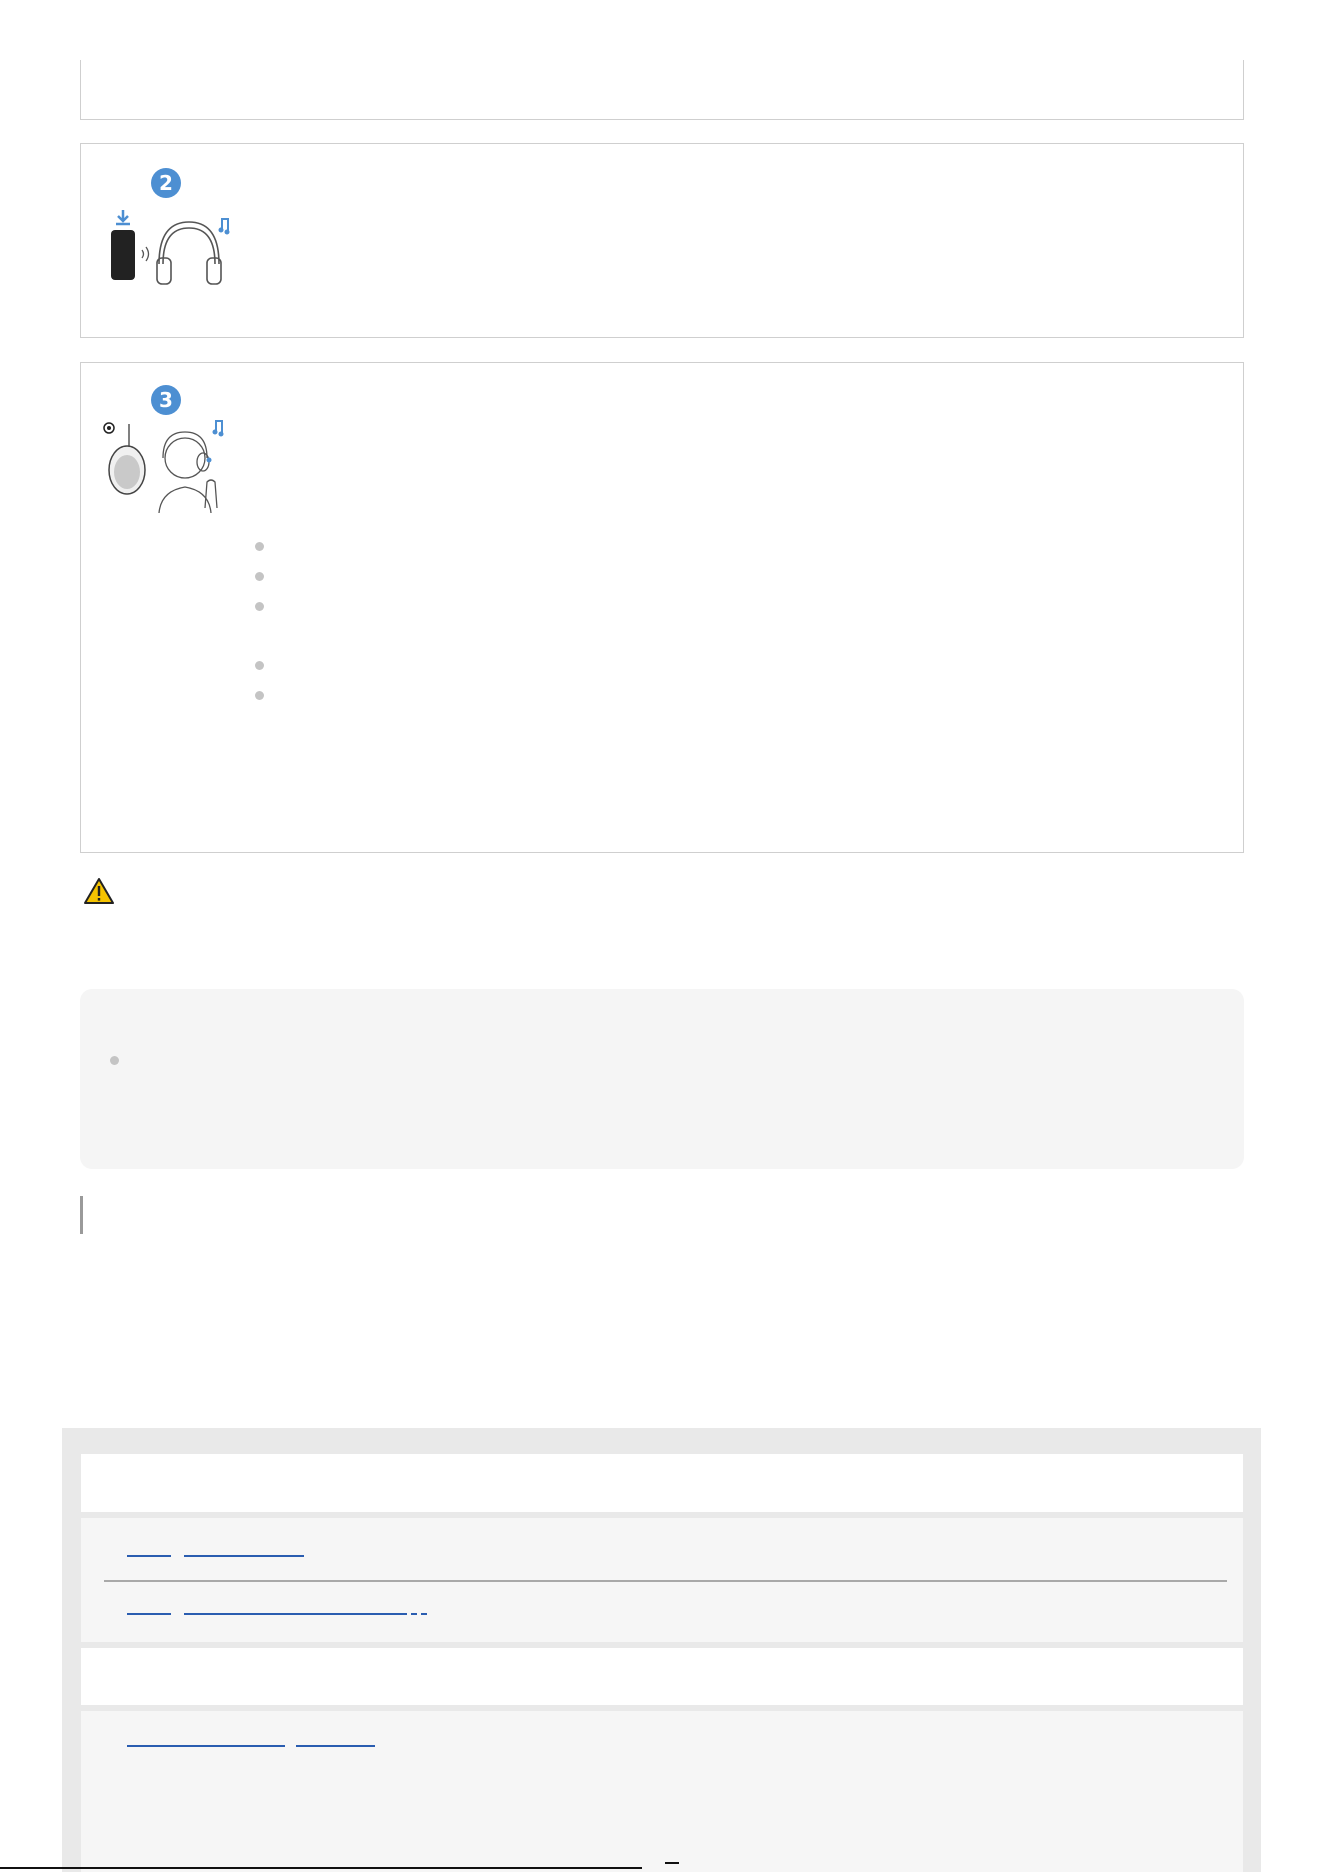 This screenshot has width=1323, height=1872. I want to click on step-number-badge: 2, so click(166, 183).